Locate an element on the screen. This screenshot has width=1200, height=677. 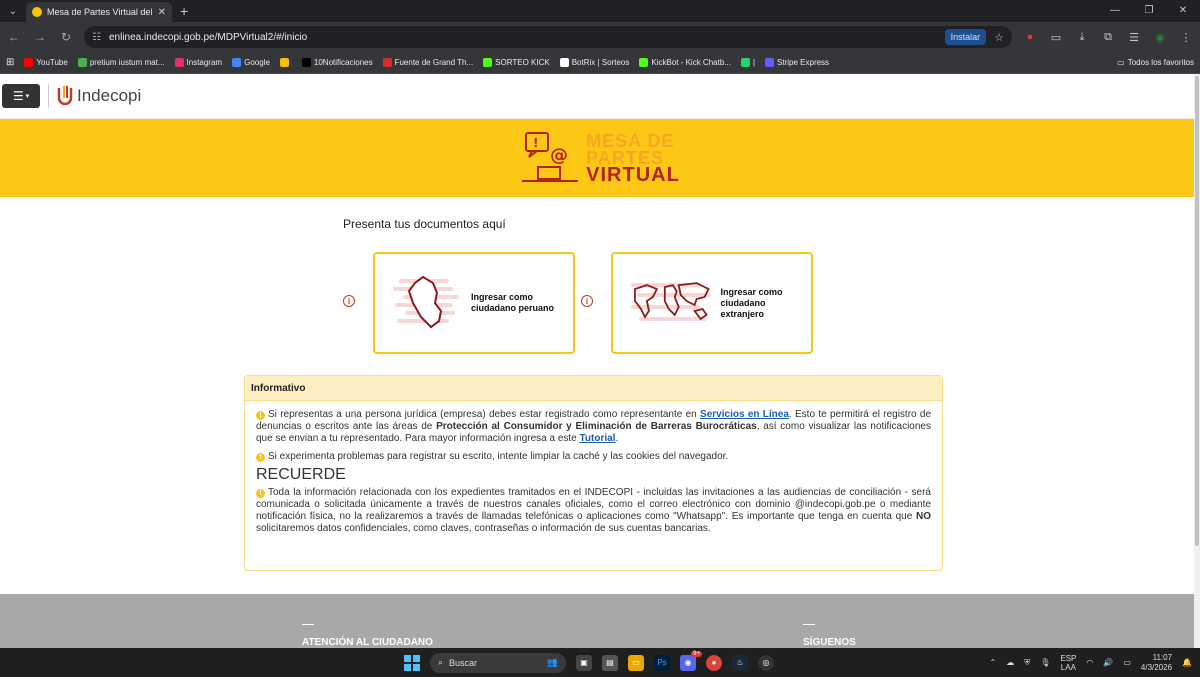
tutorial-link: Tutorial is located at coordinates (598, 438).